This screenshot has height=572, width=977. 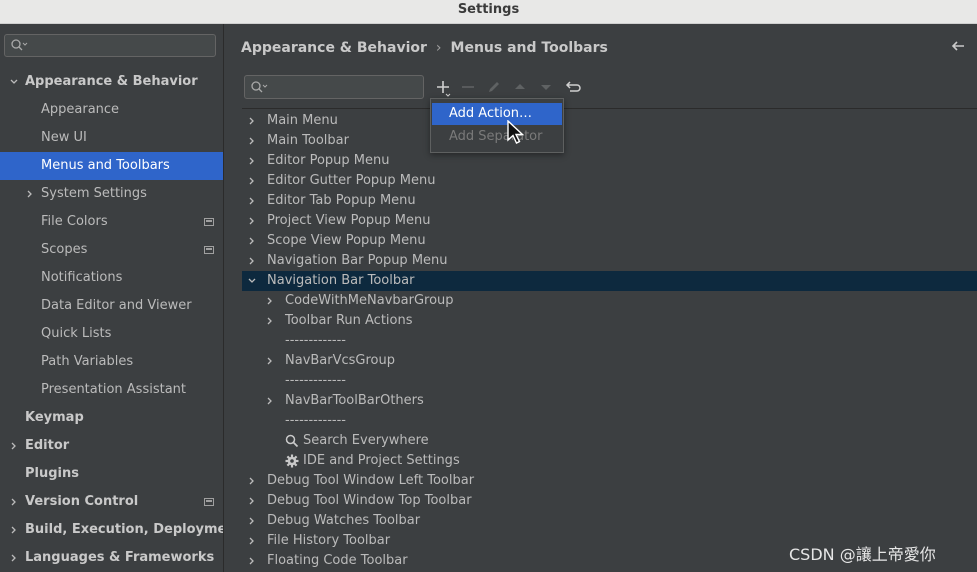 I want to click on tree-item-label: NavBarToolBarOthers, so click(x=354, y=400).